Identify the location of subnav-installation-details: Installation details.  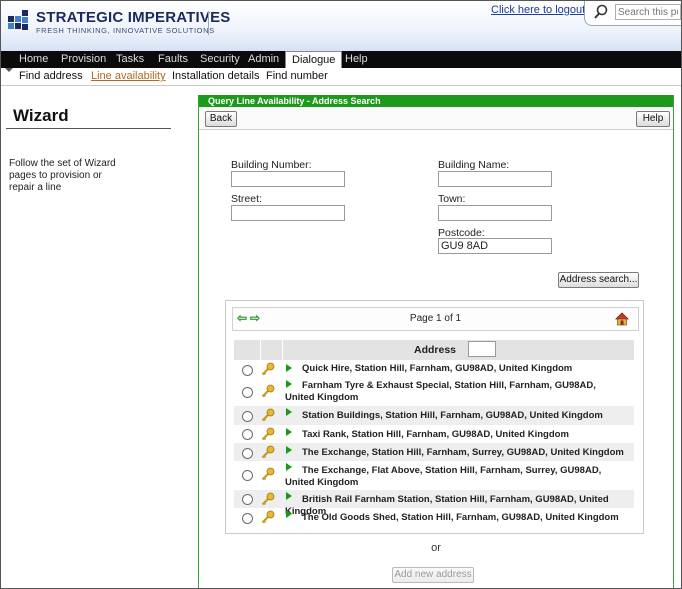
(215, 76).